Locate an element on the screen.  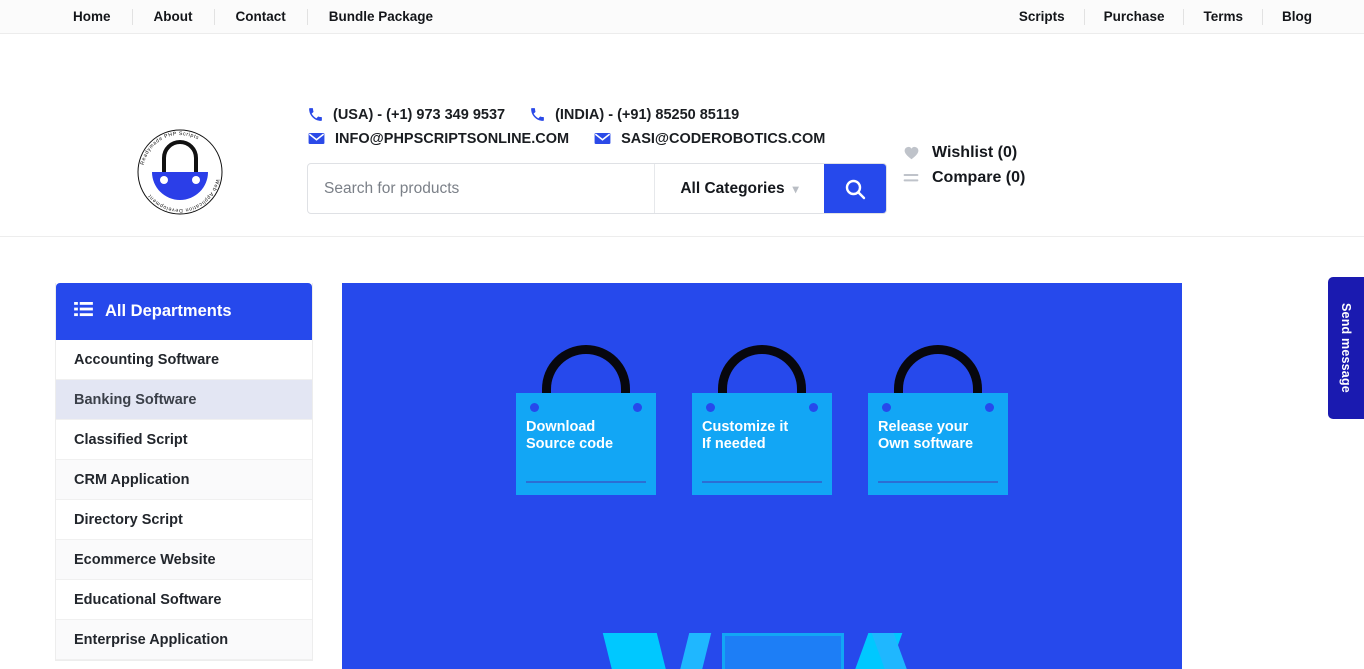
compare-button: Compare (0) is located at coordinates (964, 178).